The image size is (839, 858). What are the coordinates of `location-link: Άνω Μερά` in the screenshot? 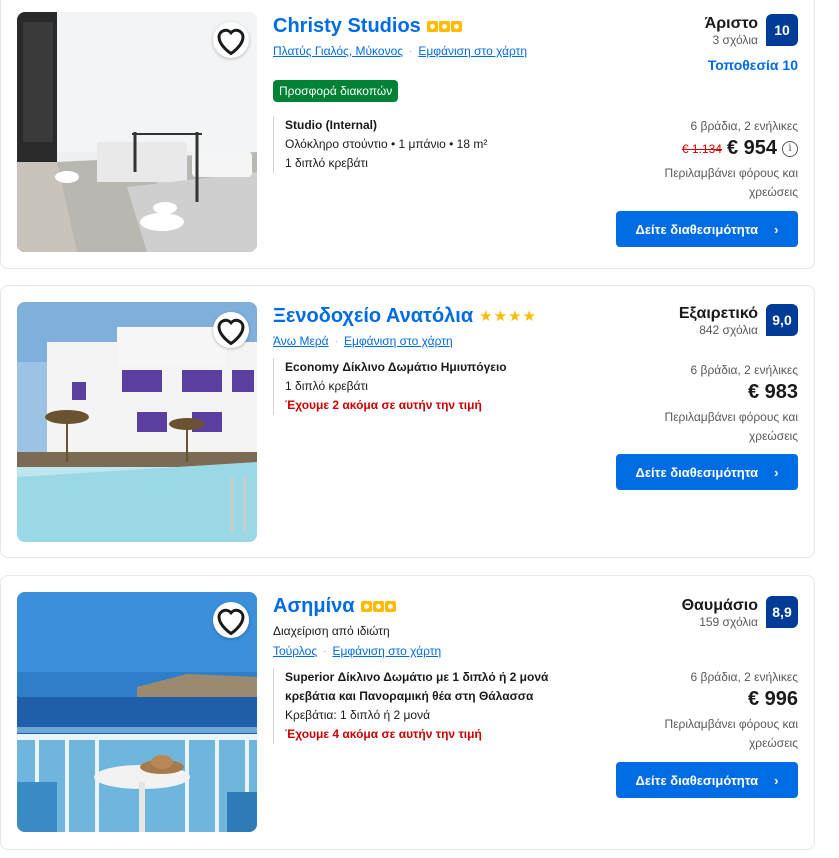 It's located at (301, 341).